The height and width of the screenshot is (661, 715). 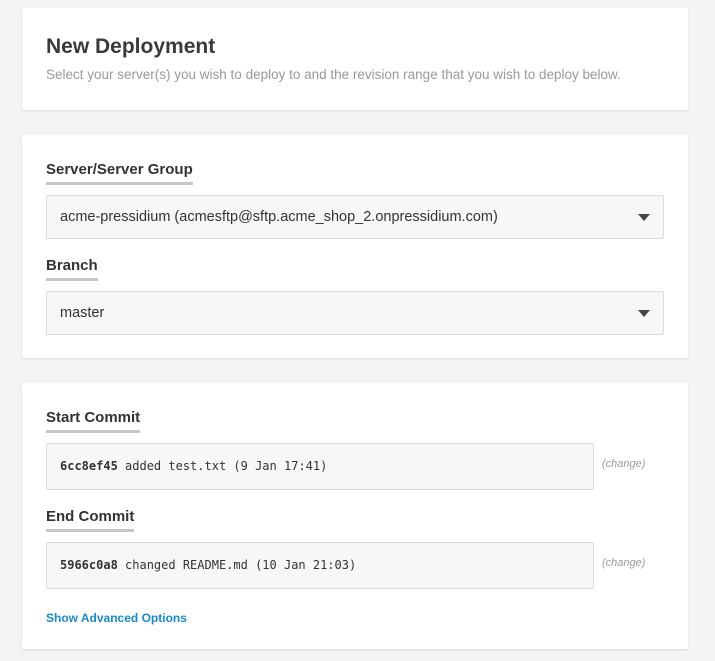 I want to click on show-advanced-options-link: Show Advanced Options, so click(x=116, y=618).